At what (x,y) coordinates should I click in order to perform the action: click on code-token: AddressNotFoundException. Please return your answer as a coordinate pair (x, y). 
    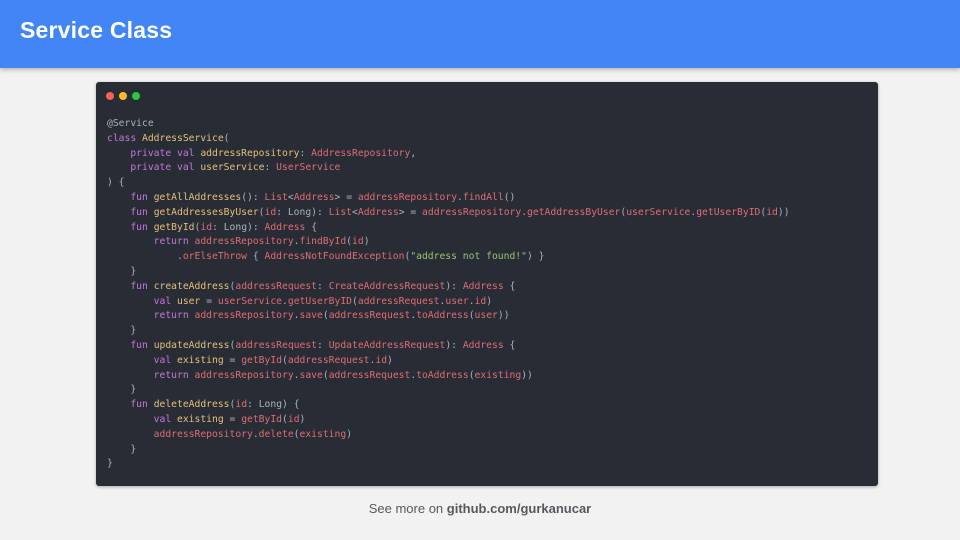
    Looking at the image, I should click on (334, 257).